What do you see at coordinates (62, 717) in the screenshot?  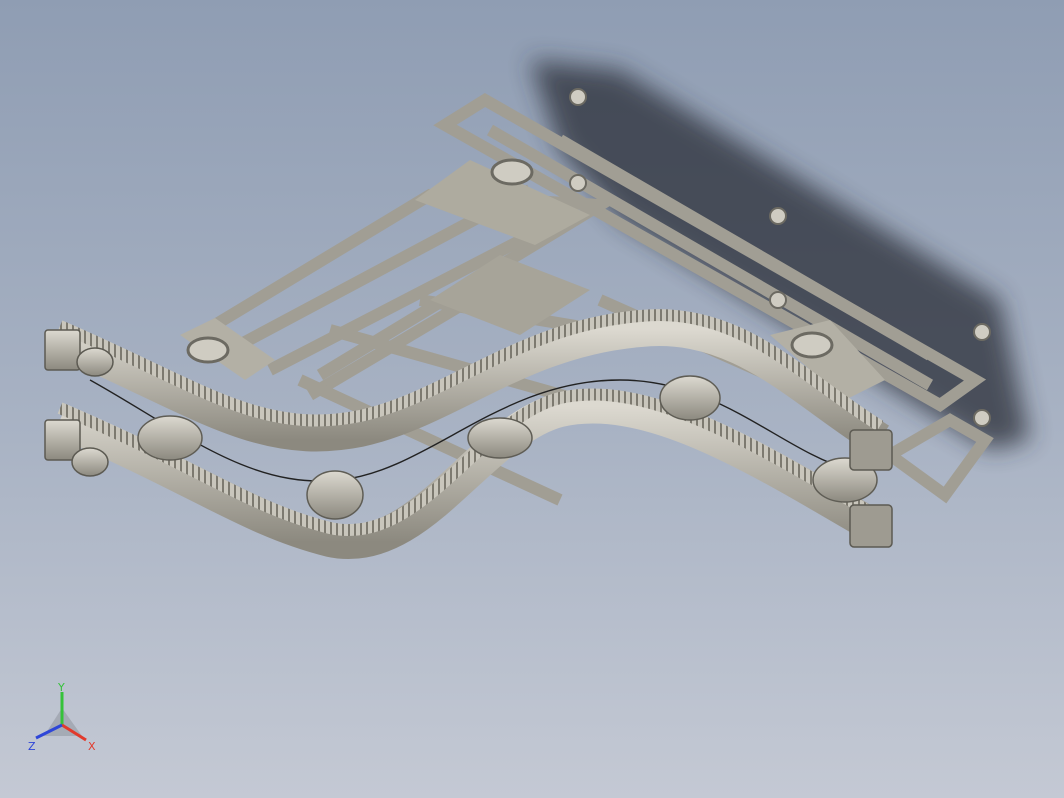 I see `coordinate-triad: Y X Z` at bounding box center [62, 717].